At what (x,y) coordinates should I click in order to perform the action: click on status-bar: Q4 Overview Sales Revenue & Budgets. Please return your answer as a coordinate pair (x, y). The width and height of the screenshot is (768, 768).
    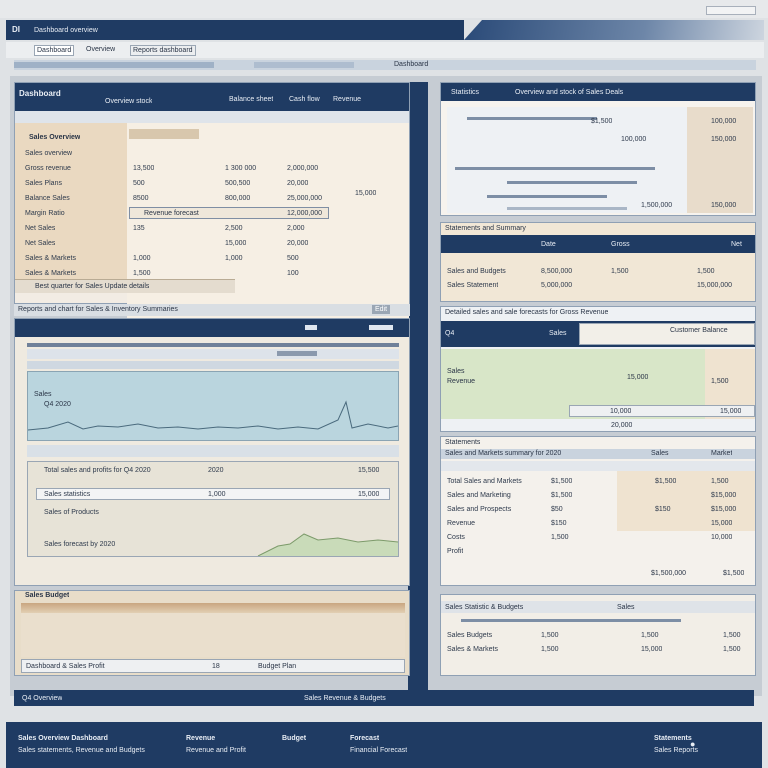
    Looking at the image, I should click on (384, 698).